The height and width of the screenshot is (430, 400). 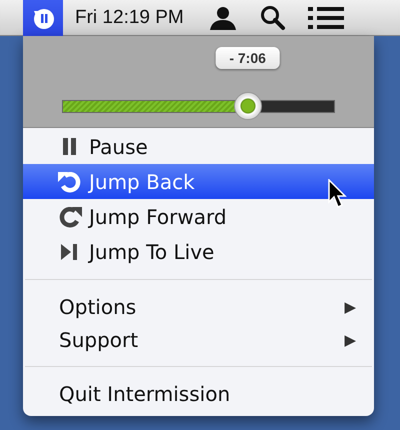 What do you see at coordinates (247, 58) in the screenshot?
I see `time-tooltip: - 7:06` at bounding box center [247, 58].